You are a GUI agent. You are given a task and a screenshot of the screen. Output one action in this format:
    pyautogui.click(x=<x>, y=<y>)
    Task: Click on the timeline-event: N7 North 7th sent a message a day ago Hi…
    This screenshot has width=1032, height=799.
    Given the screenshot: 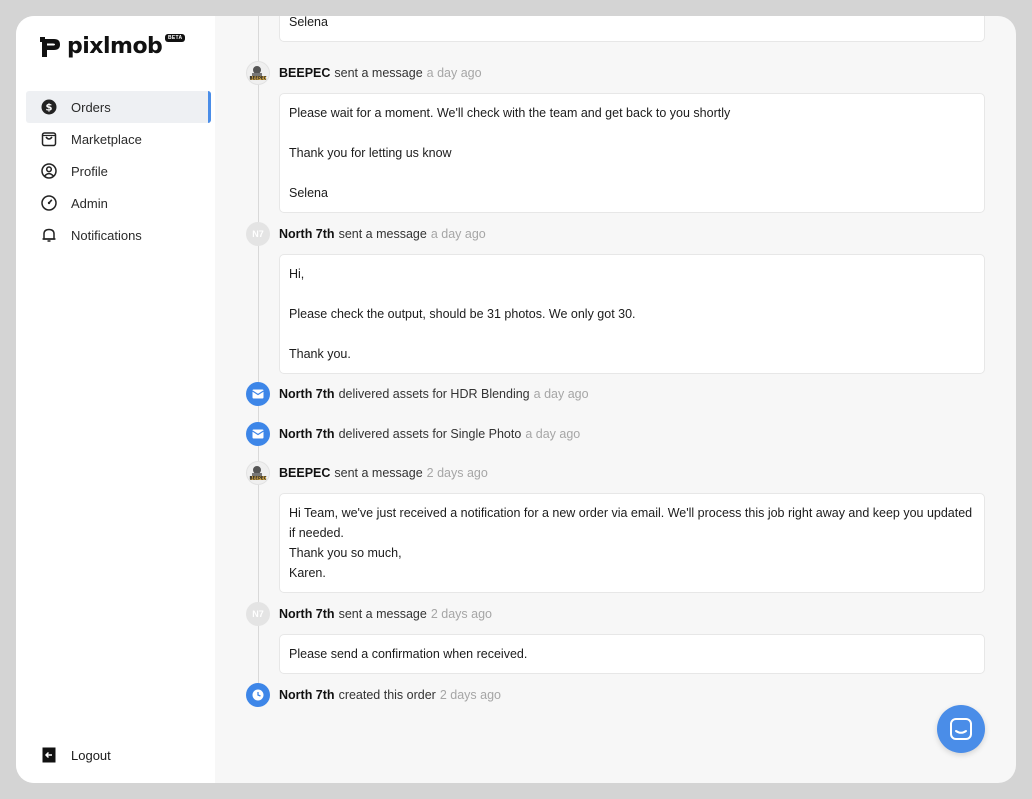 What is the action you would take?
    pyautogui.click(x=615, y=298)
    